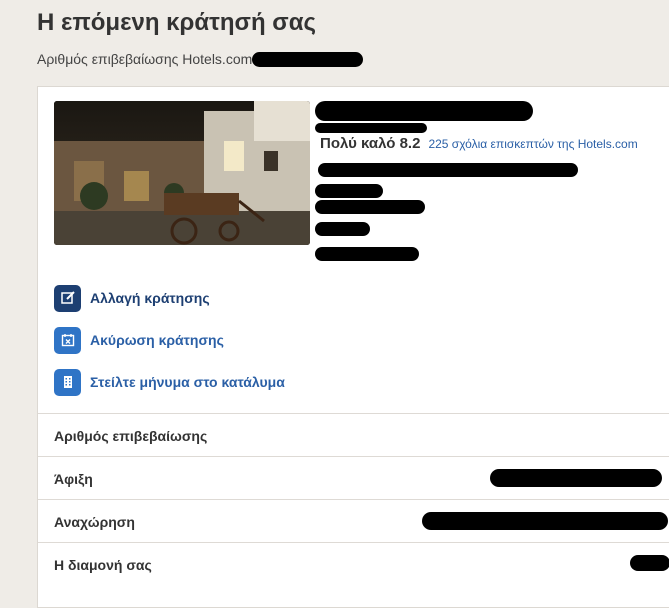 The width and height of the screenshot is (669, 608). I want to click on redacted-checkout-date, so click(545, 521).